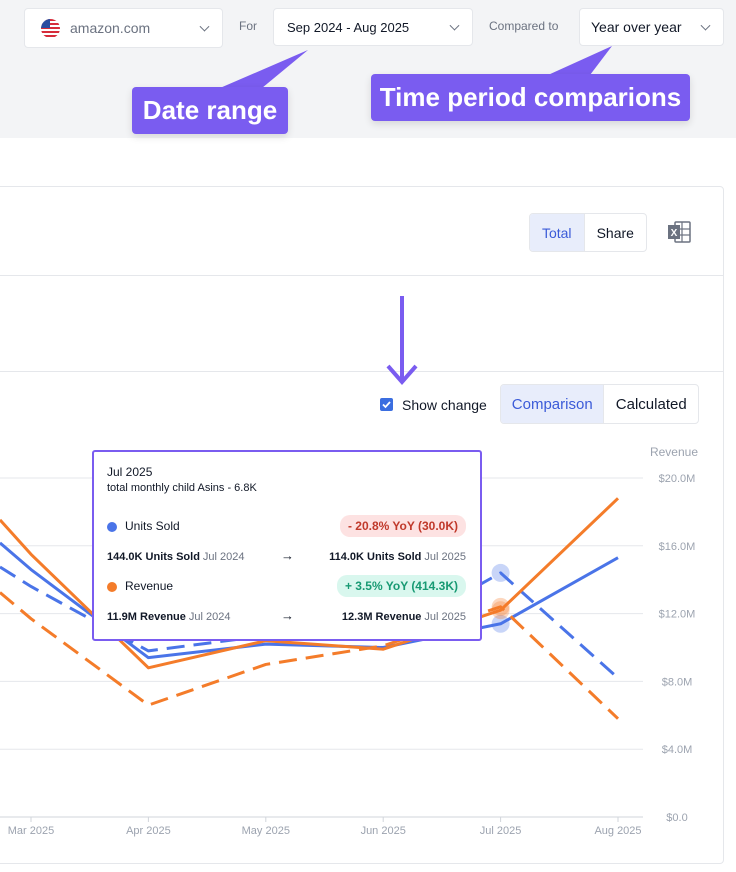  What do you see at coordinates (402, 526) in the screenshot?
I see `units-change-badge: - 20.8% YoY (30.0K)` at bounding box center [402, 526].